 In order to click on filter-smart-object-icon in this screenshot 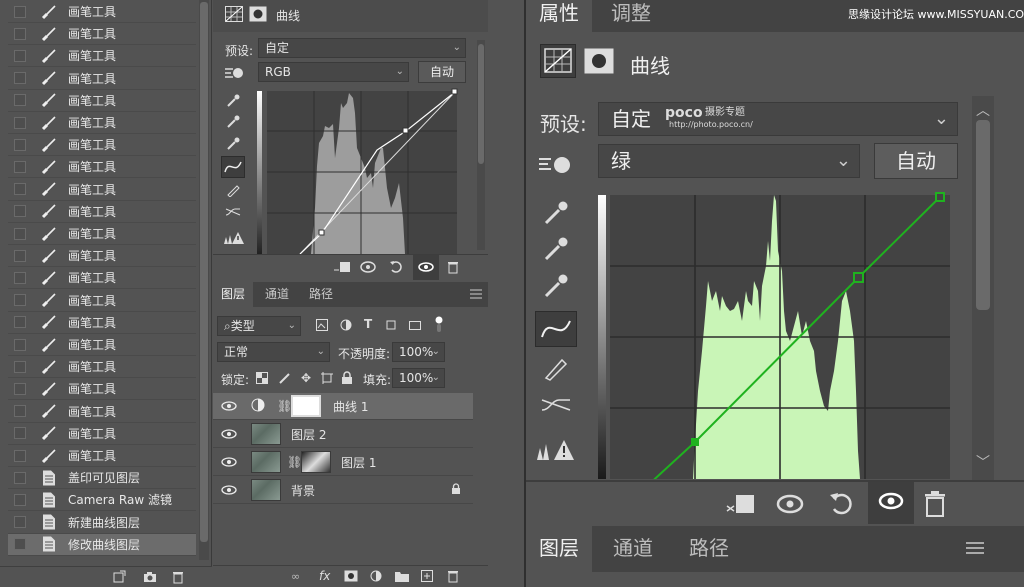, I will do `click(415, 326)`.